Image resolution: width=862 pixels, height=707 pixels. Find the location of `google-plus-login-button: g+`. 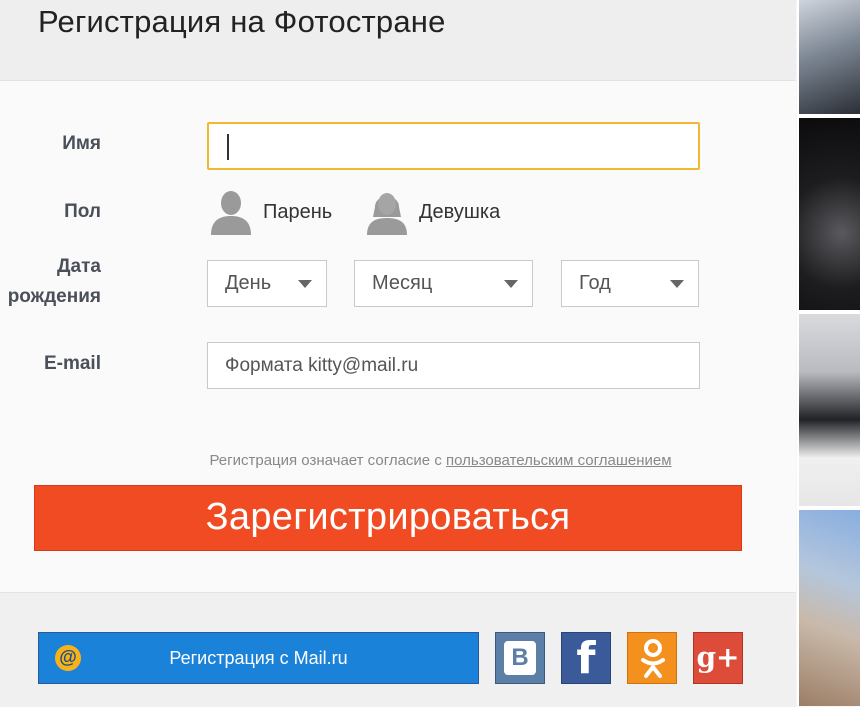

google-plus-login-button: g+ is located at coordinates (718, 658).